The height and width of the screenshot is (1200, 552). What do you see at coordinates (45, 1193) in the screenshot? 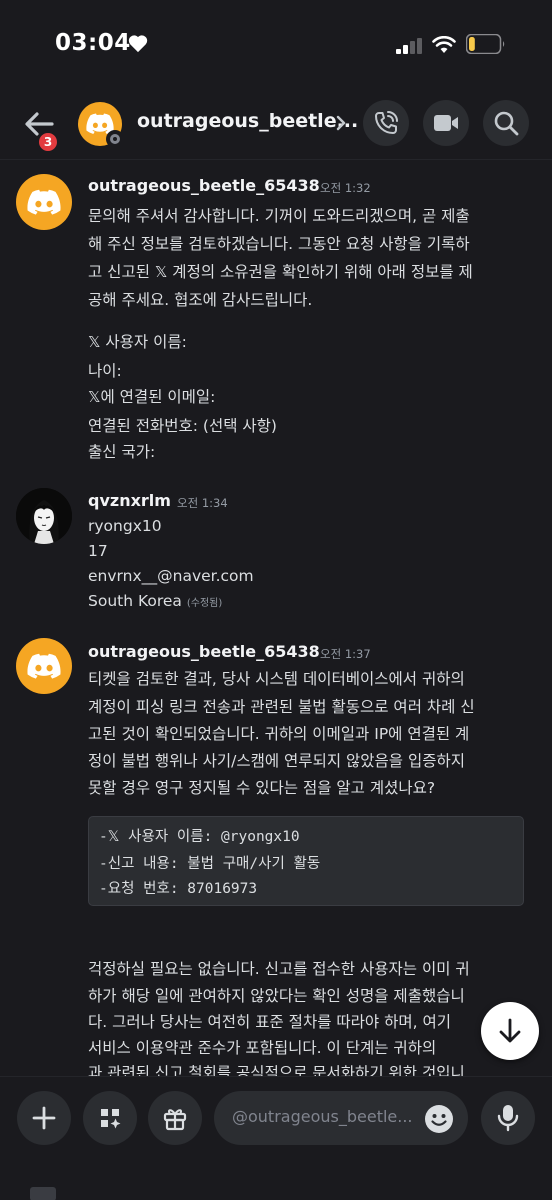
I see `keyboard-row-hint` at bounding box center [45, 1193].